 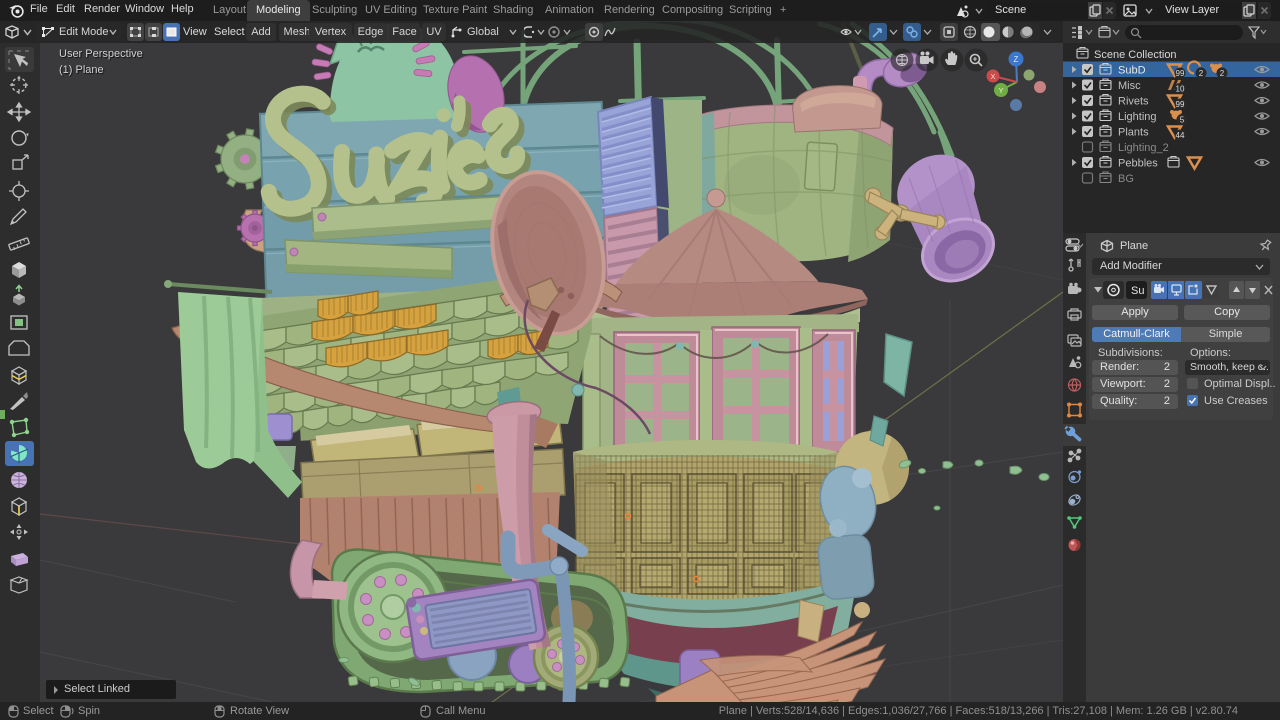 What do you see at coordinates (1180, 135) in the screenshot?
I see `svg-text: 44` at bounding box center [1180, 135].